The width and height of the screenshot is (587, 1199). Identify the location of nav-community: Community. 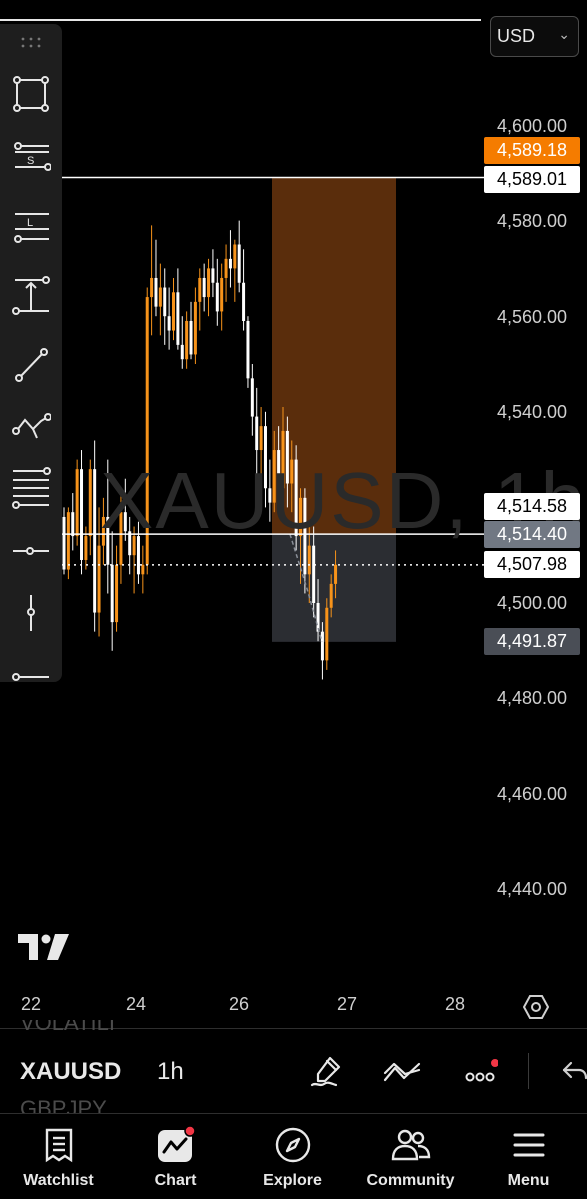
(410, 1156).